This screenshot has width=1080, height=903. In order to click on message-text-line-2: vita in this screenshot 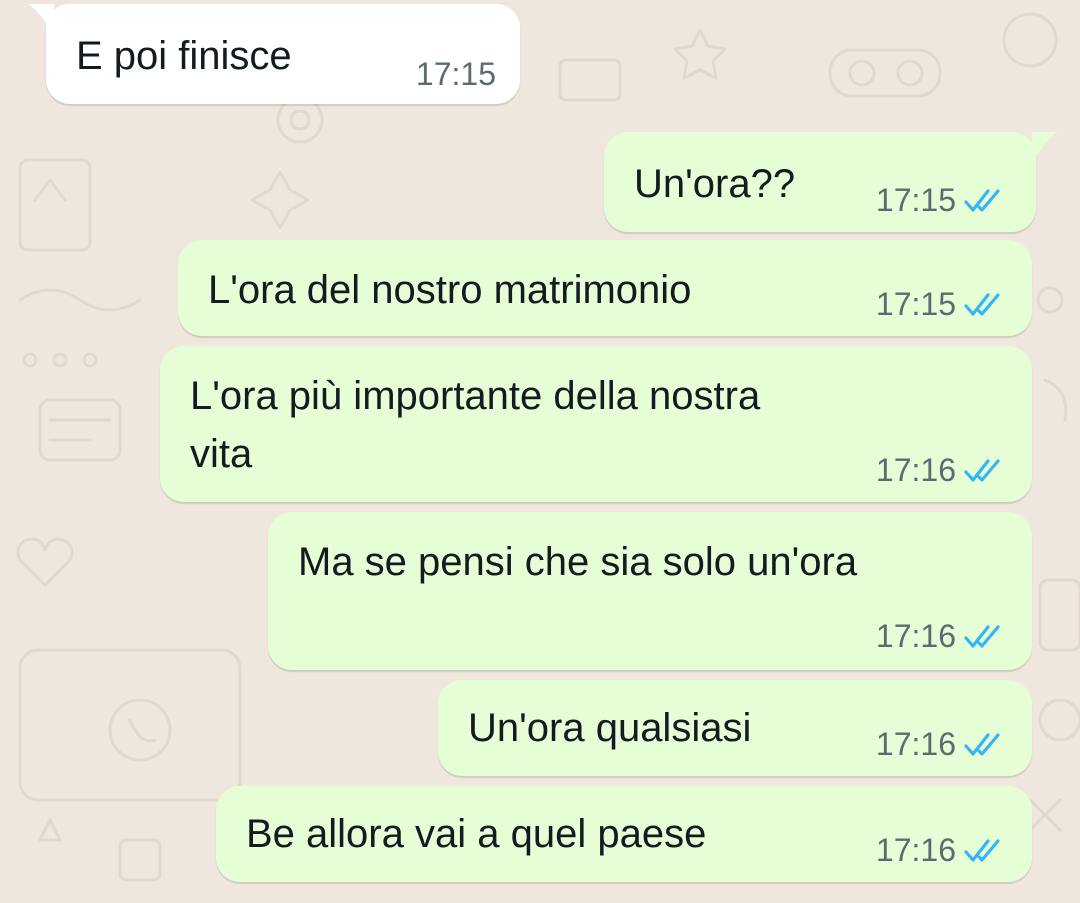, I will do `click(221, 454)`.